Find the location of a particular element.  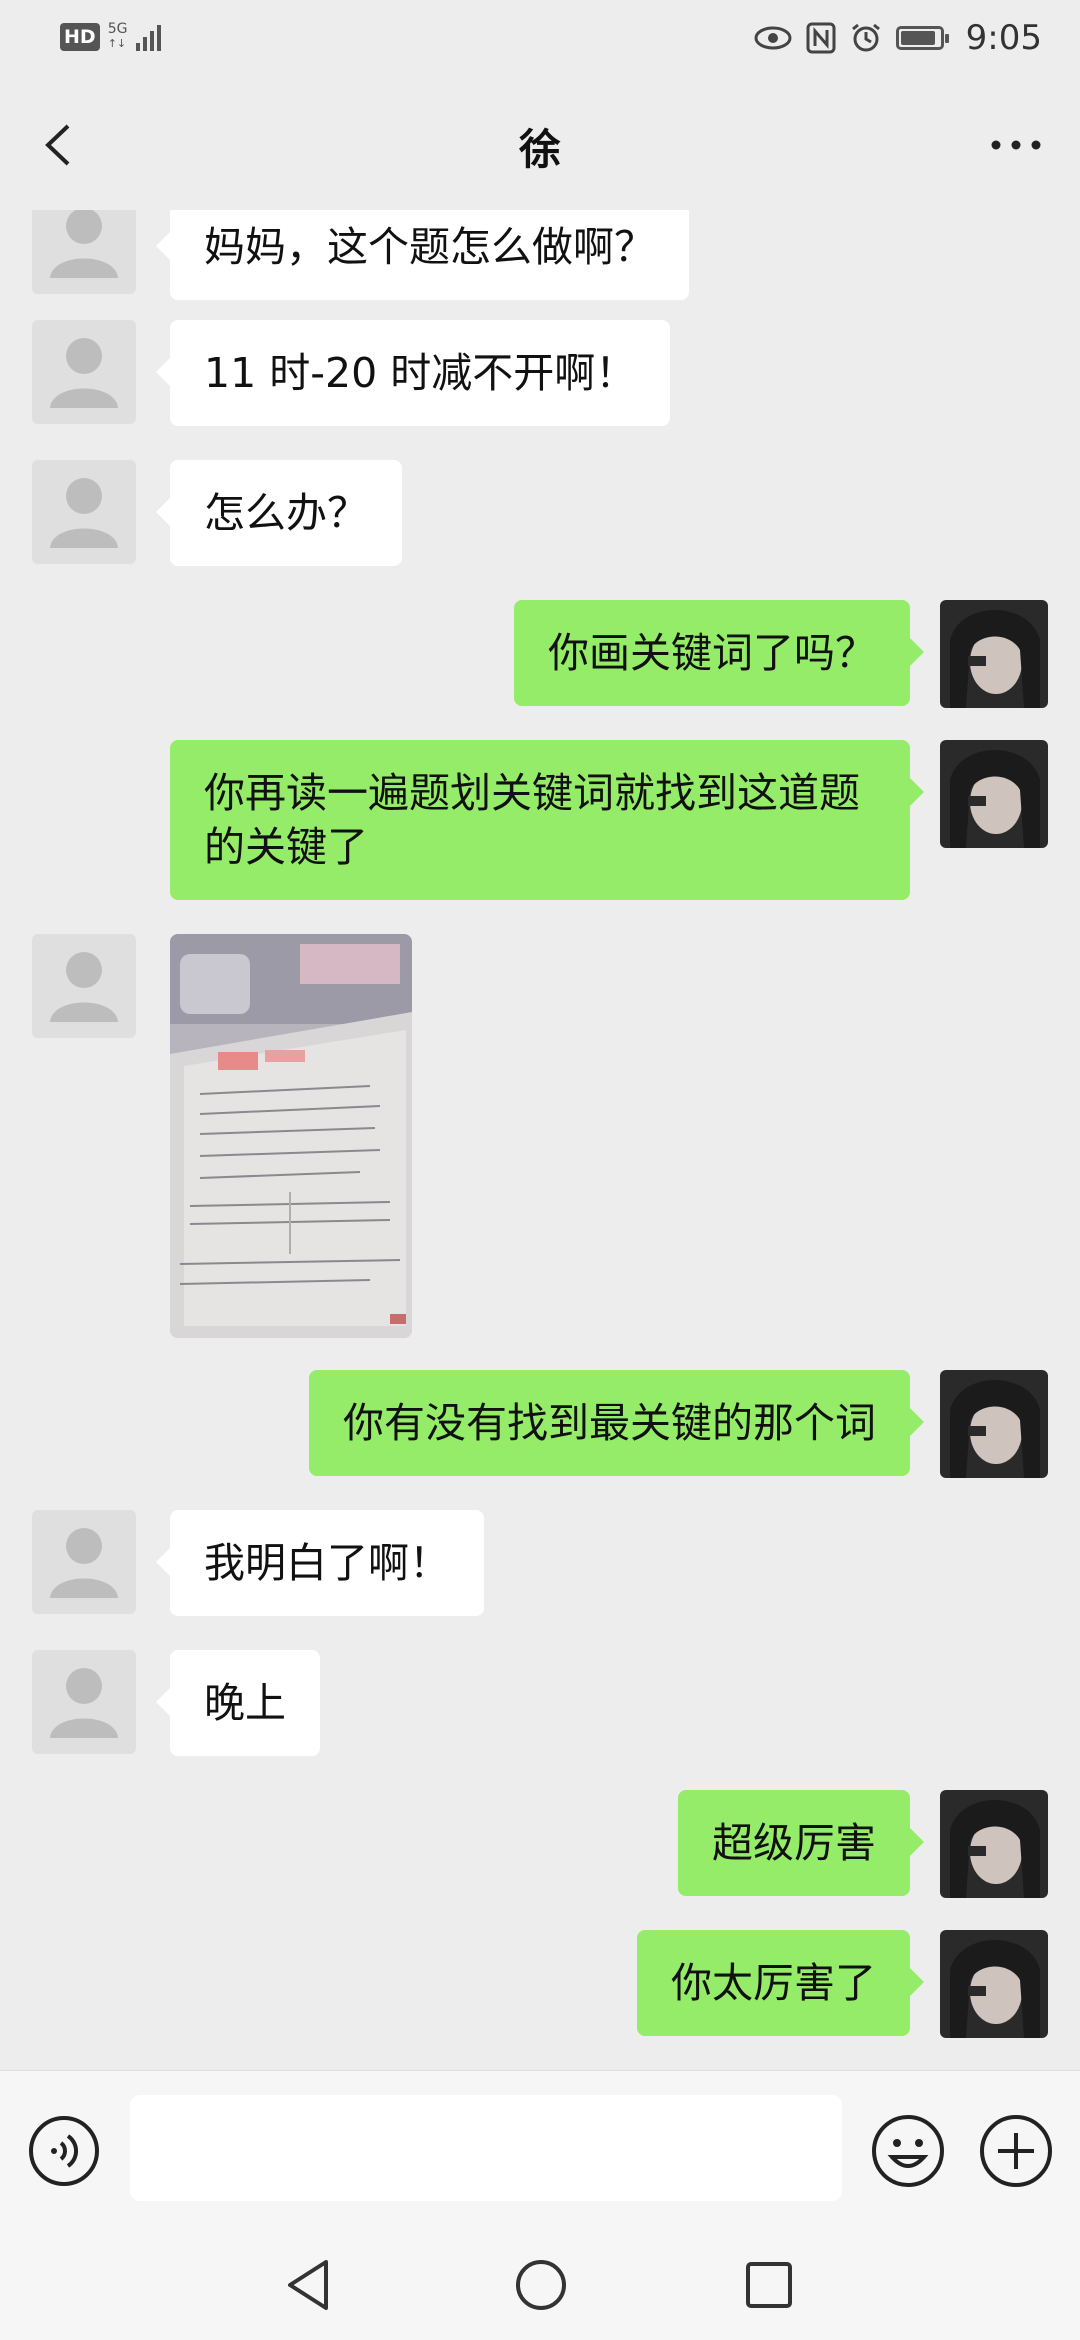

nfc-icon is located at coordinates (821, 38).